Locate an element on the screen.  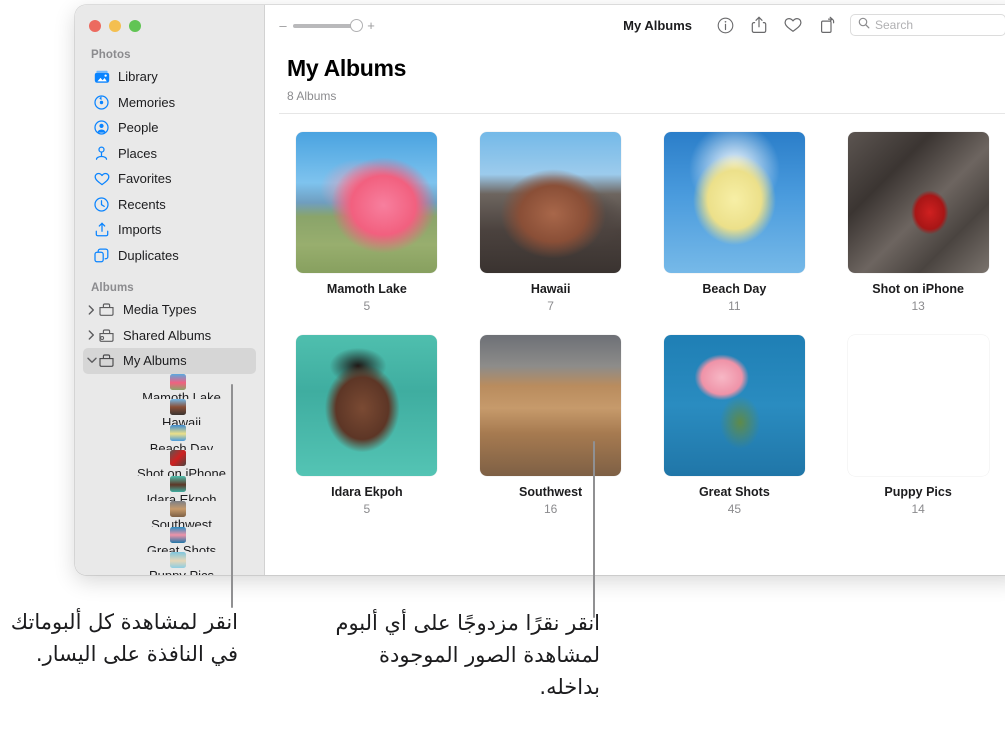
toolbar: – + My Albums Search is located at coordinates (635, 25).